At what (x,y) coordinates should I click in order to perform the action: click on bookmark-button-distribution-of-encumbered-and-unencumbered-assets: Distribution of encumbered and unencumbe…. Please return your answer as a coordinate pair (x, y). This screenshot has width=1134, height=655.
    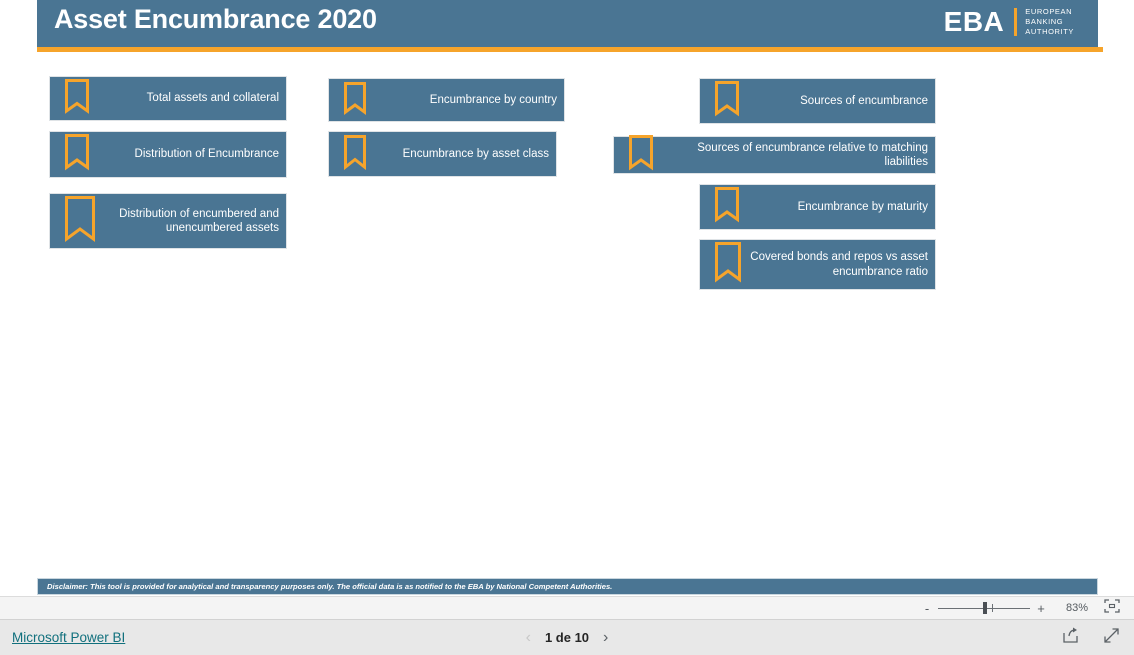
    Looking at the image, I should click on (168, 221).